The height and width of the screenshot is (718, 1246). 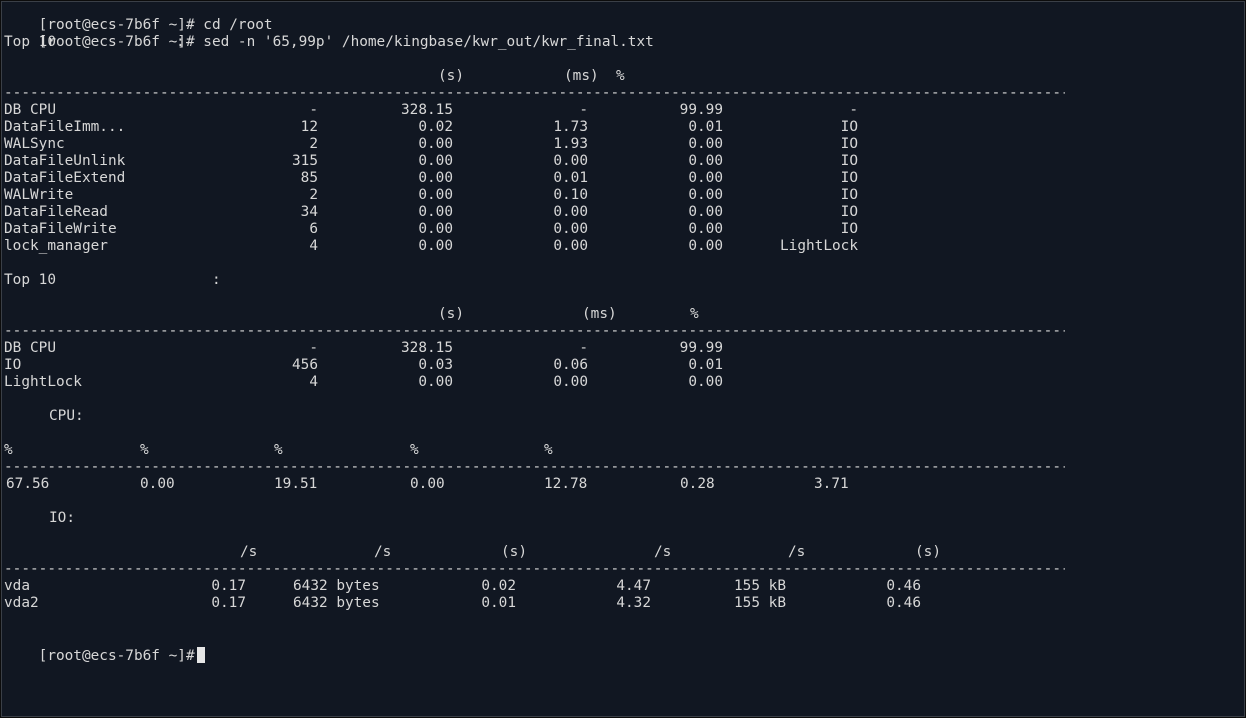 What do you see at coordinates (112, 280) in the screenshot?
I see `wait-classes-title: Top 10 :` at bounding box center [112, 280].